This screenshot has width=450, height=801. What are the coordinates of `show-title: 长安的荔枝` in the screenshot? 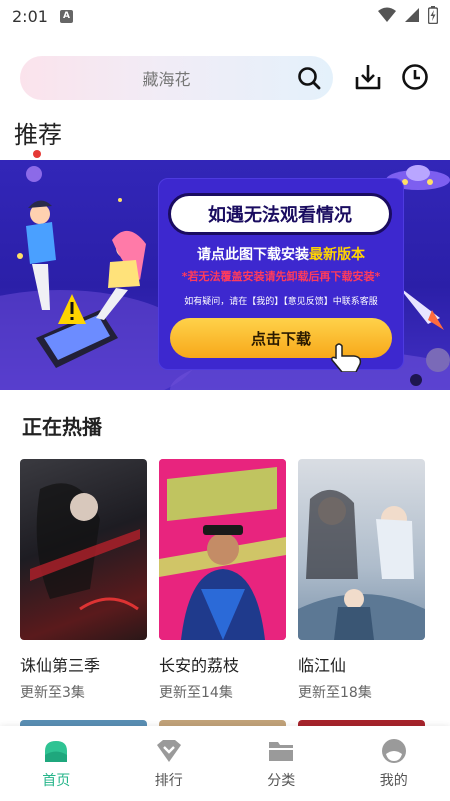 It's located at (199, 665).